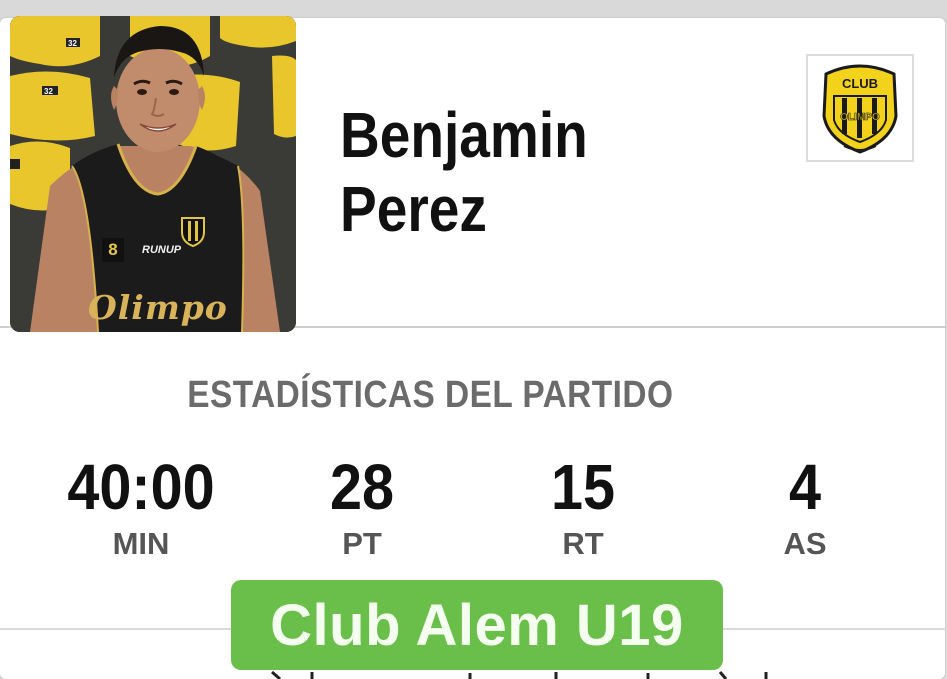  I want to click on club-logo-main-text: OLIMPO, so click(860, 117).